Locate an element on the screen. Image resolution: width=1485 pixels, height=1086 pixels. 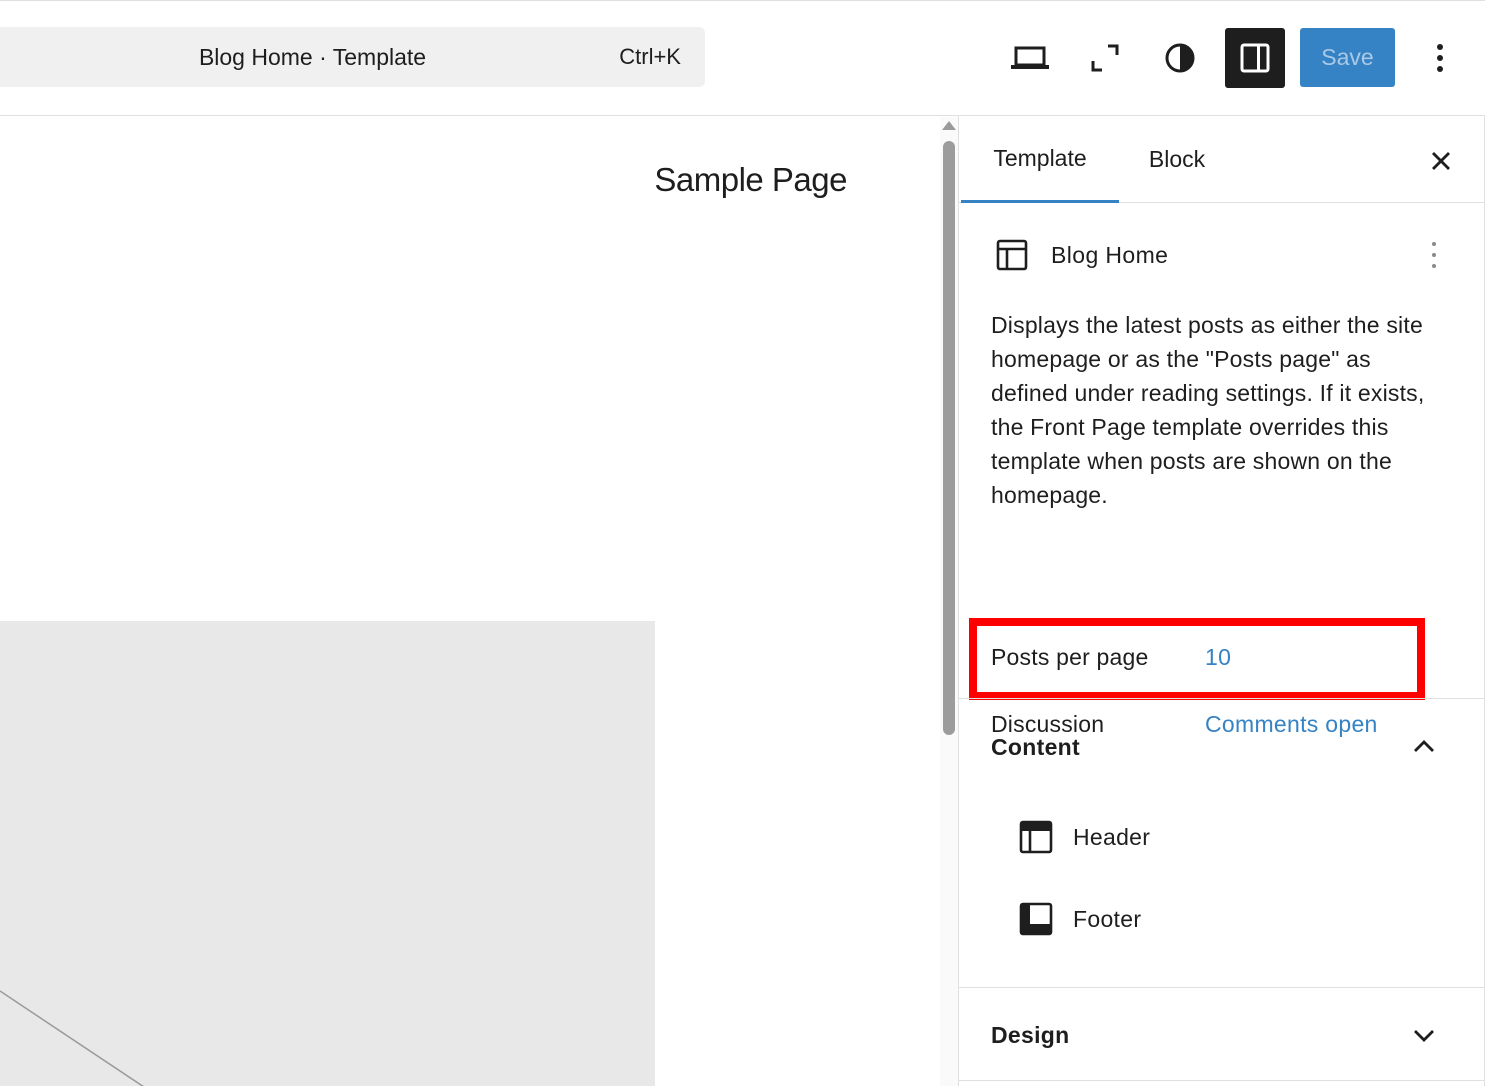
expand-icon is located at coordinates (1105, 58).